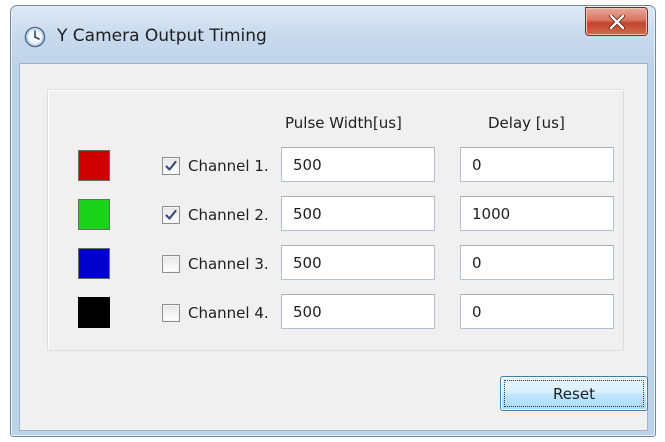 The height and width of the screenshot is (442, 665). Describe the element at coordinates (171, 264) in the screenshot. I see `channel-3-checkbox` at that location.